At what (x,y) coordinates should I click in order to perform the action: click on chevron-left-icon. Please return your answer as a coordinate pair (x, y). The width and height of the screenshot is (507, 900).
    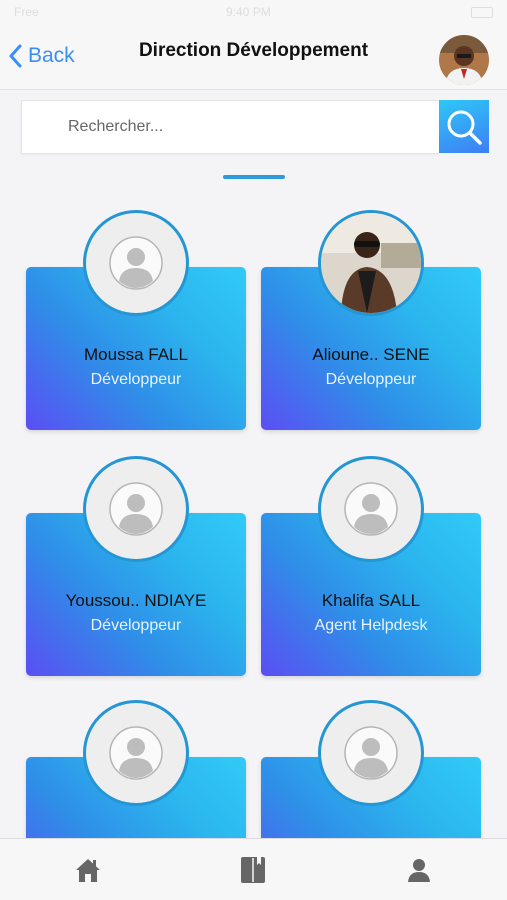
    Looking at the image, I should click on (15, 56).